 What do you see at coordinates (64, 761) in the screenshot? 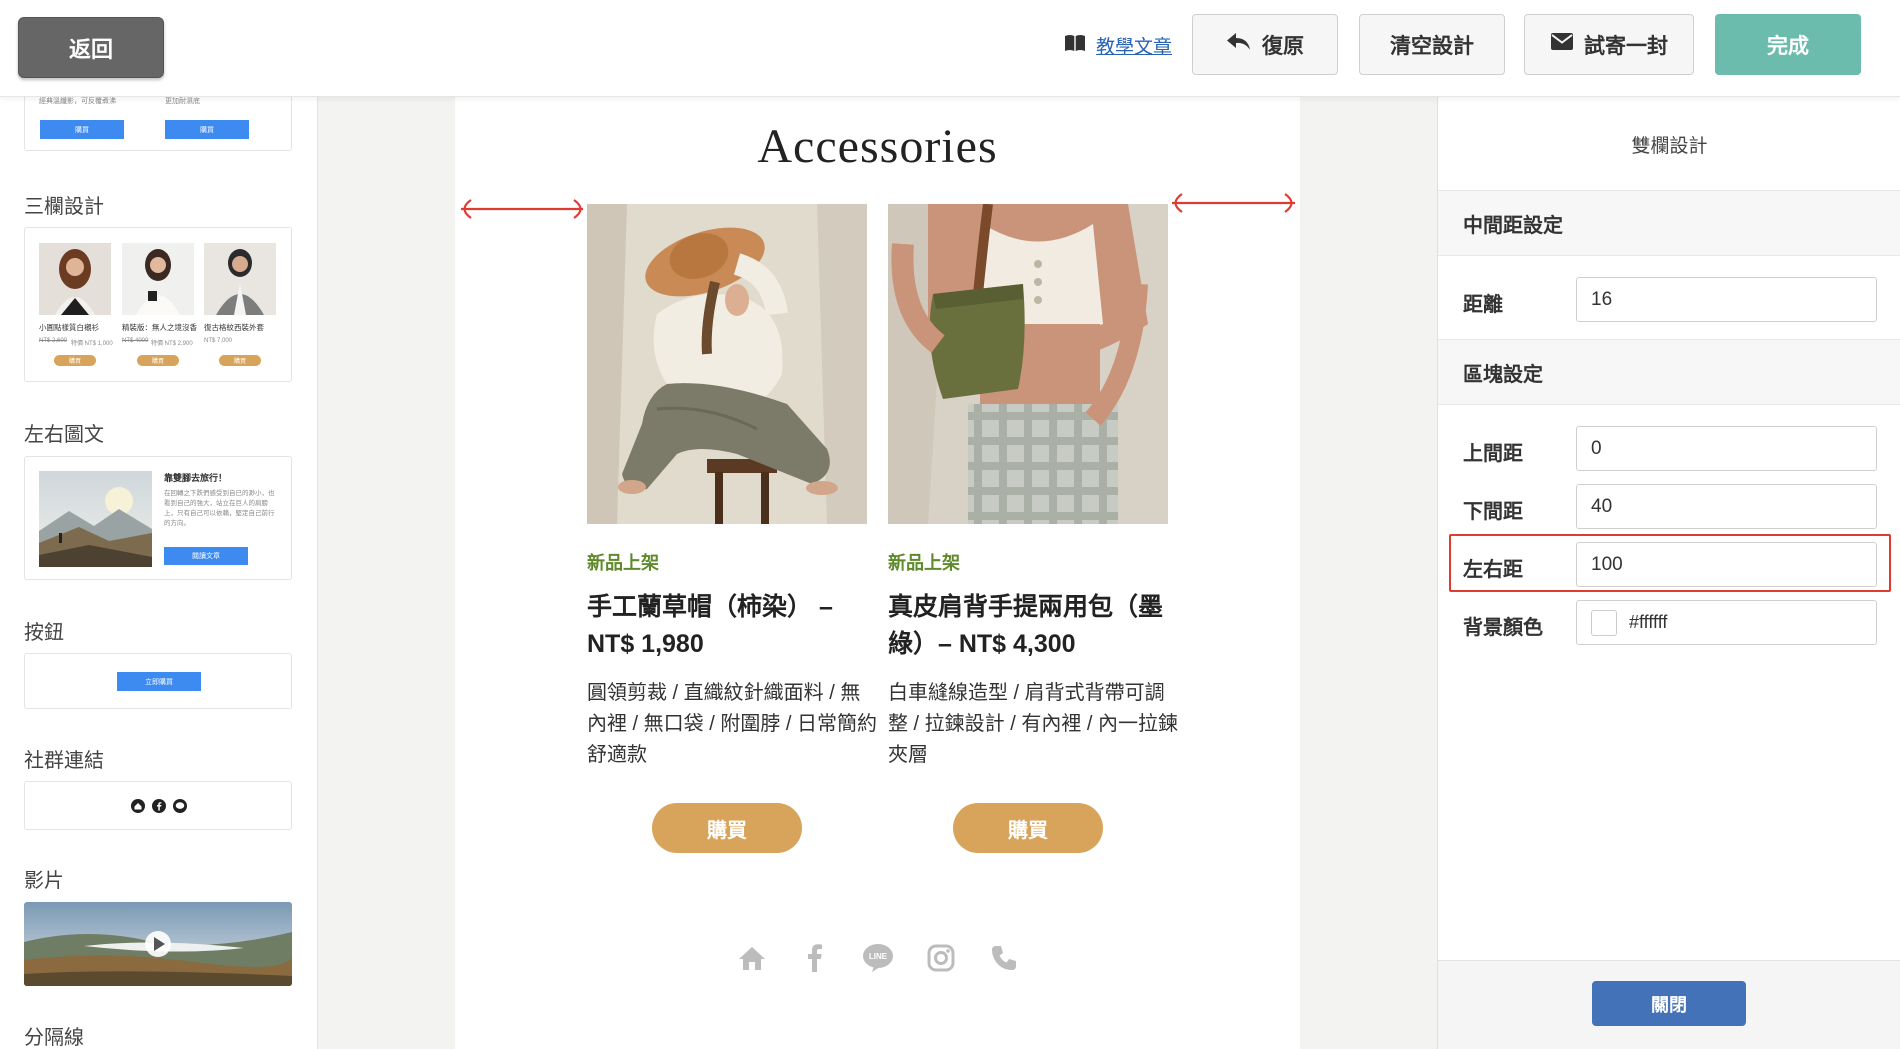
I see `block-label-social: 社群連結` at bounding box center [64, 761].